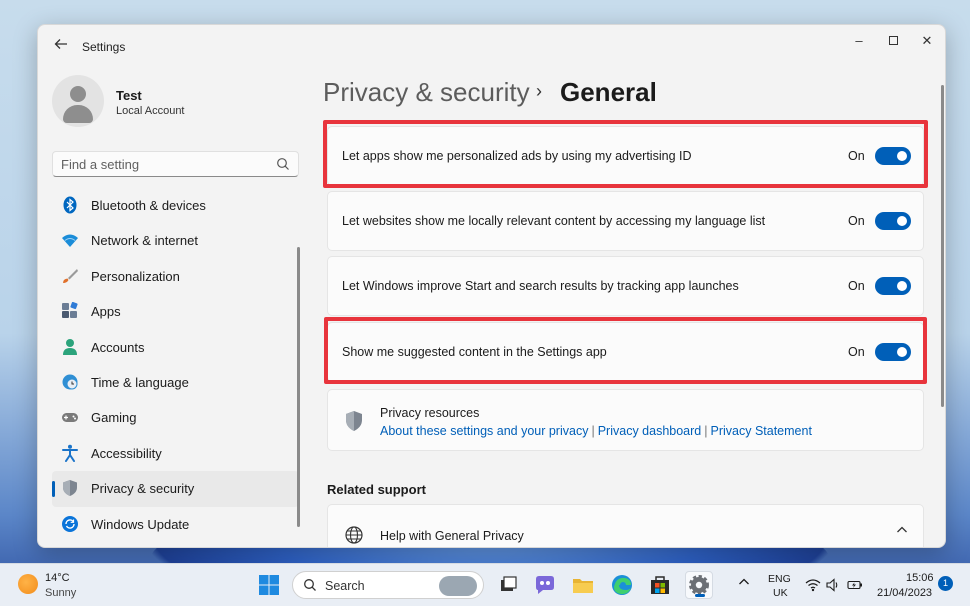 The image size is (970, 606). I want to click on sidebar-item-accounts: Accounts, so click(175, 347).